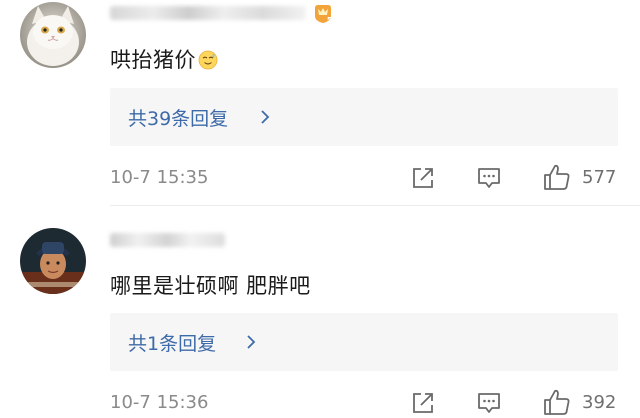  What do you see at coordinates (208, 60) in the screenshot?
I see `sweat-smile-emoji-icon` at bounding box center [208, 60].